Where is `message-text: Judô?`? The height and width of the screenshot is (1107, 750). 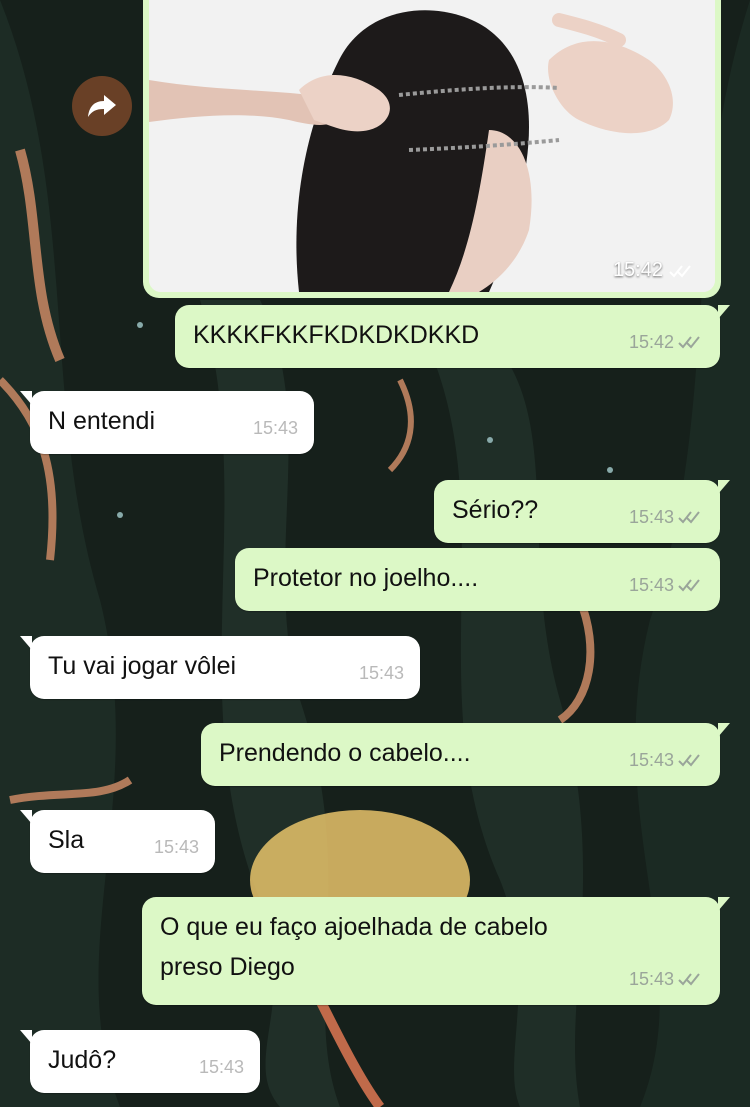
message-text: Judô? is located at coordinates (82, 1060).